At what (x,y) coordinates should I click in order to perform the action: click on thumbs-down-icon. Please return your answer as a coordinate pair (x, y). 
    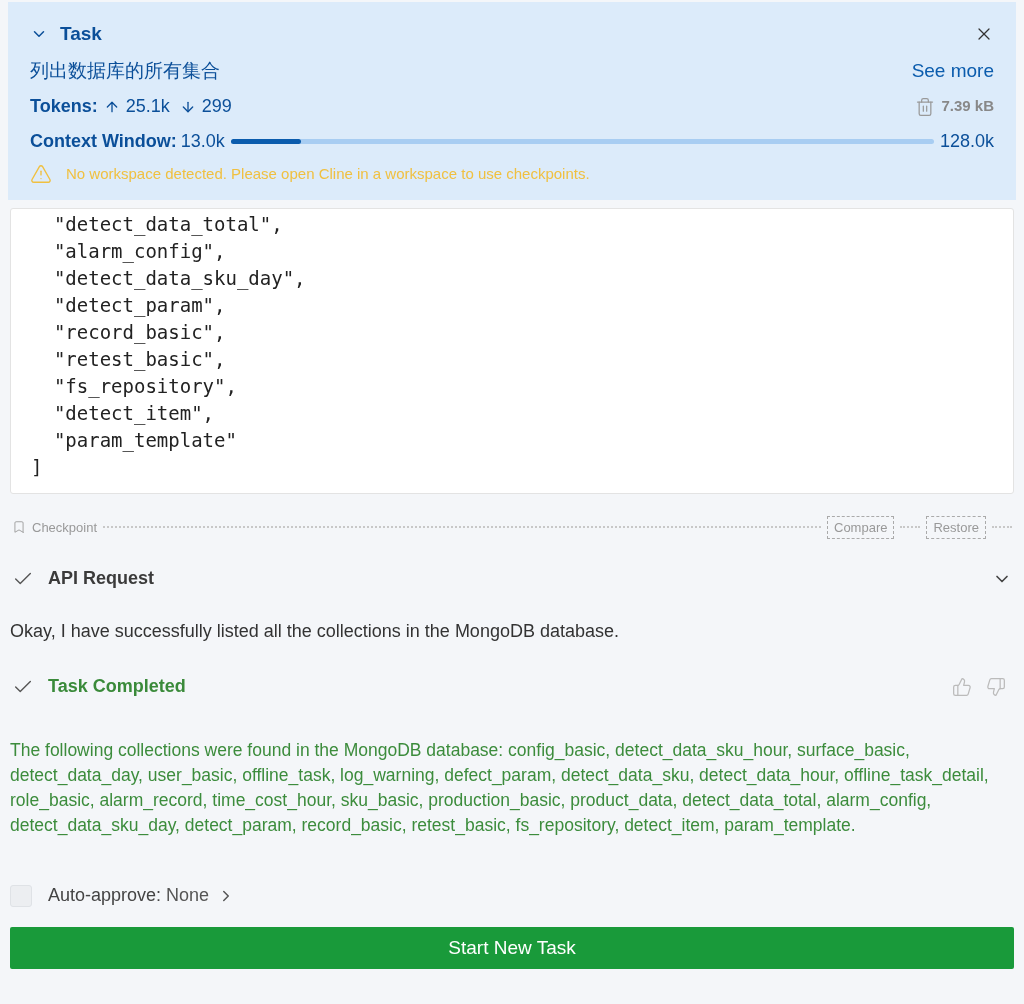
    Looking at the image, I should click on (996, 686).